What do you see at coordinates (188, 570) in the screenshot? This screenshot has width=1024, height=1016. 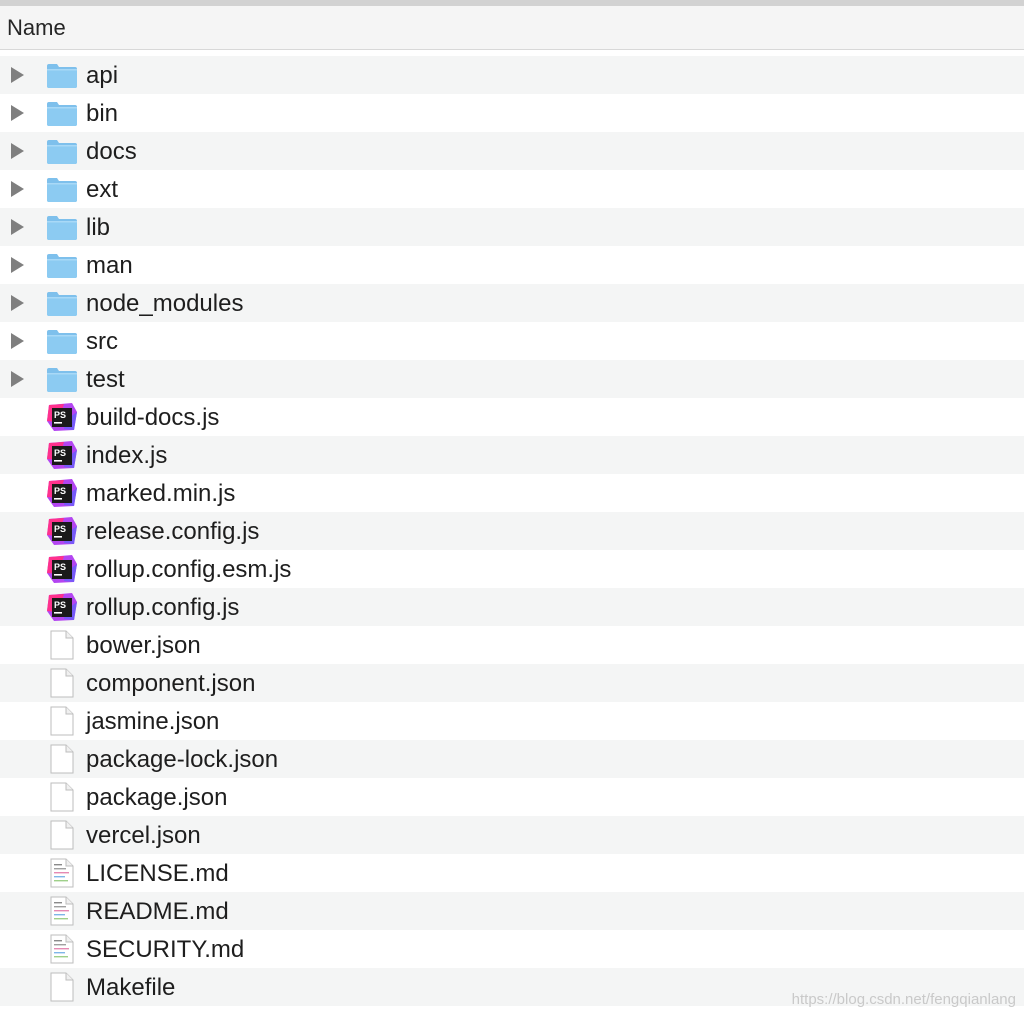 I see `file-name-label: rollup.config.esm.js` at bounding box center [188, 570].